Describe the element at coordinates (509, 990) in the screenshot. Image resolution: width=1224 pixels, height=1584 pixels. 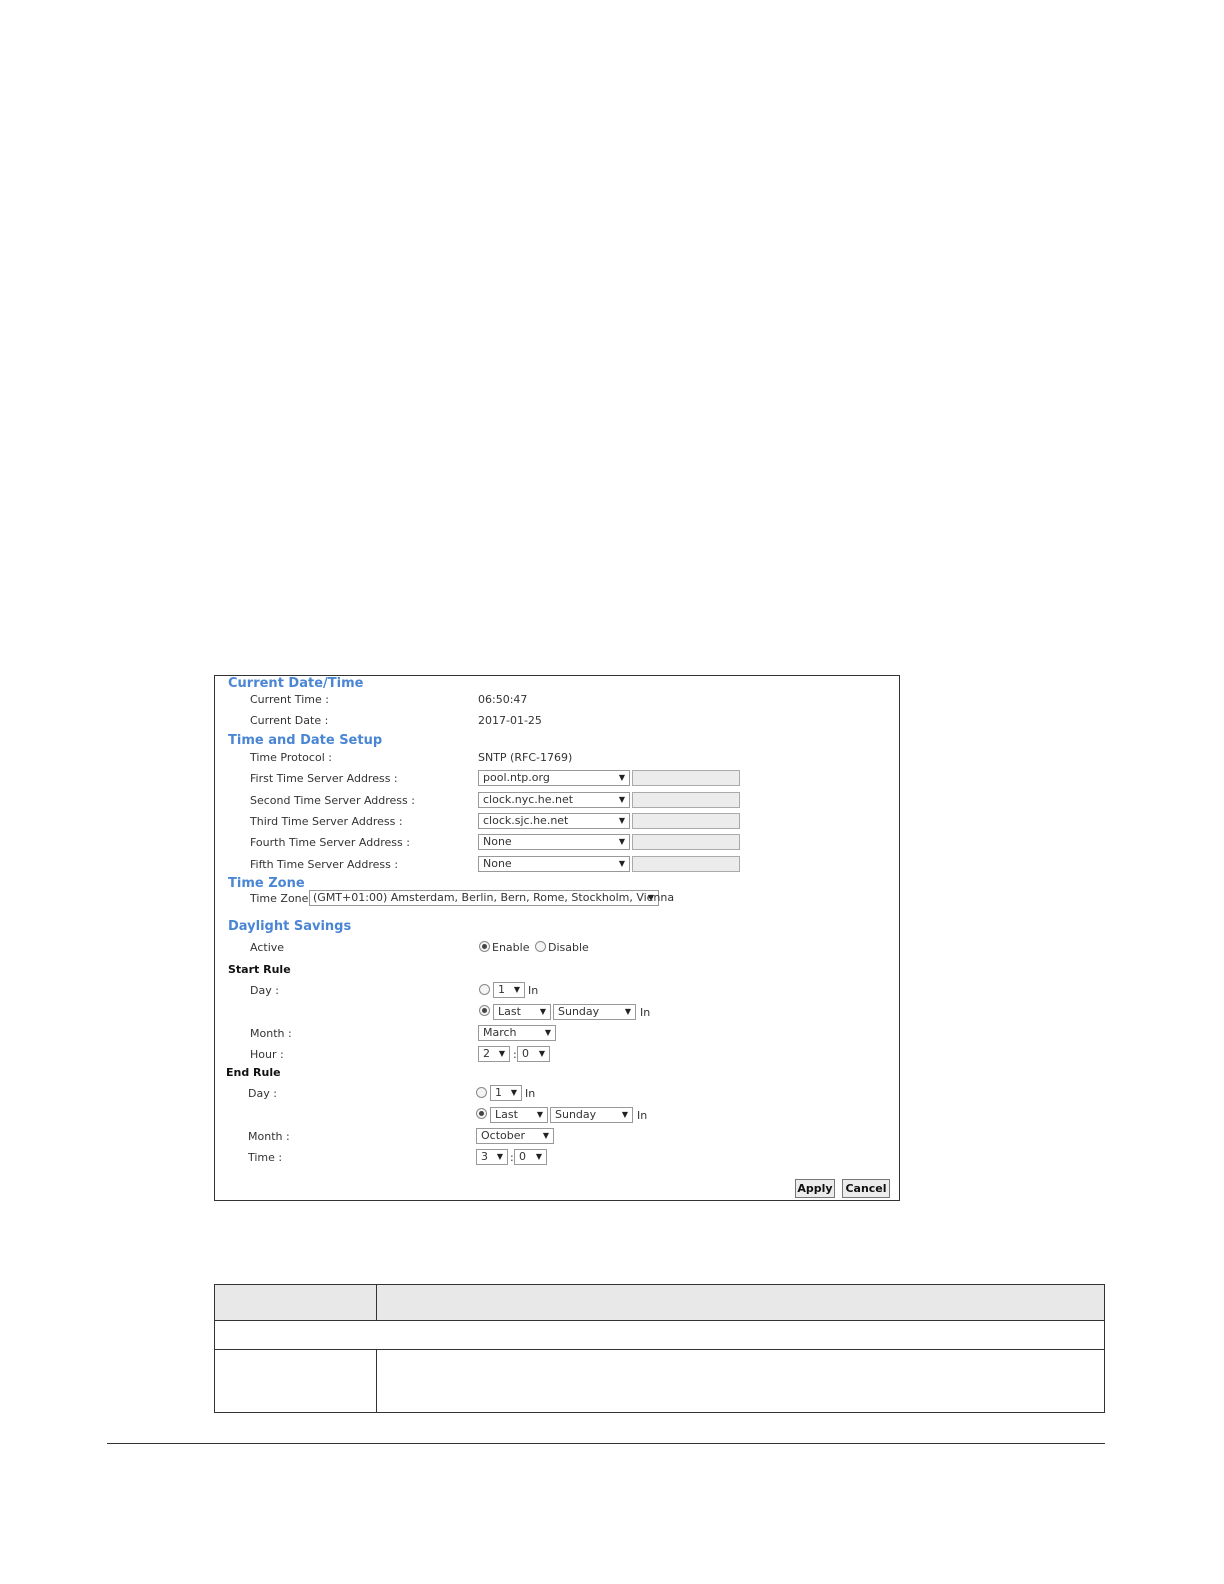
I see `start-day-number-select: 1 ▼` at that location.